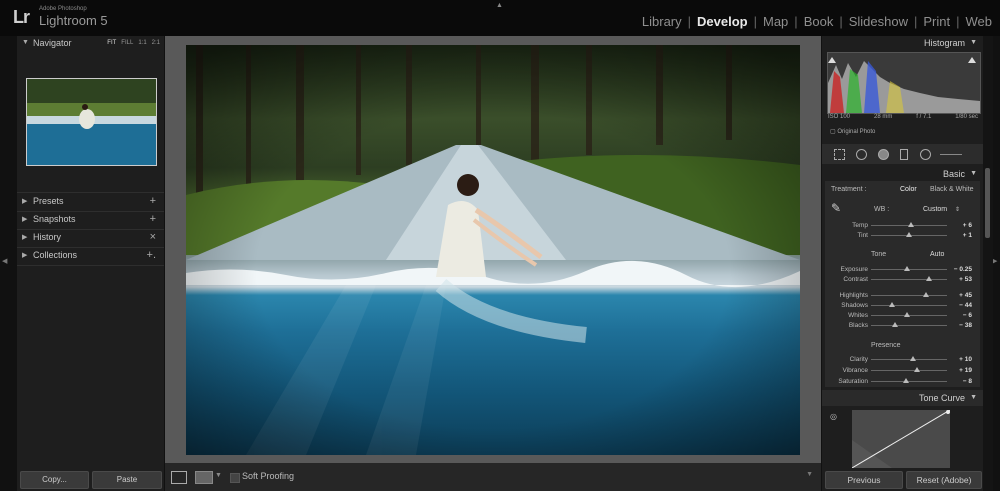  I want to click on slider-contrast: Contrast + 53, so click(902, 280).